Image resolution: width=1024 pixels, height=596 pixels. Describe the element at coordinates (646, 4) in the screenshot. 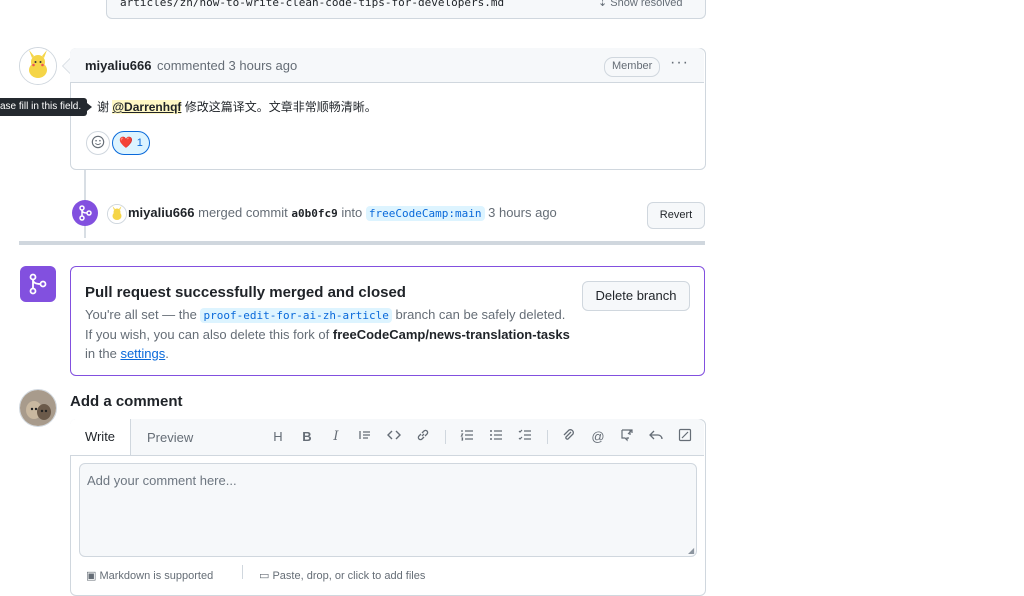

I see `show-resolved-label: Show resolved` at that location.